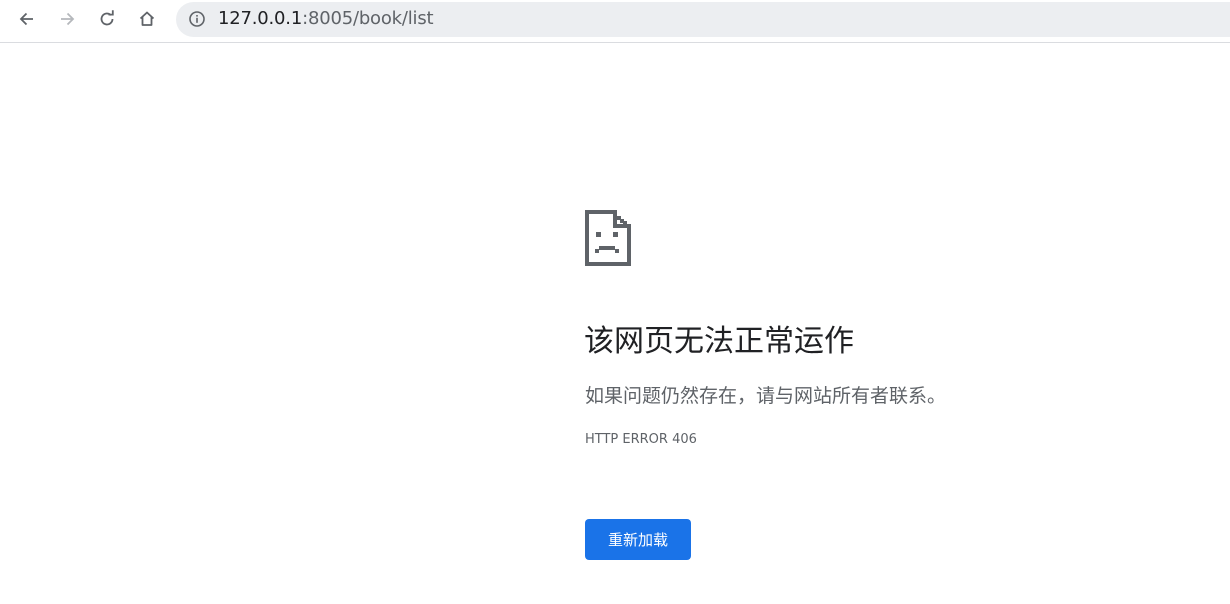  I want to click on forward-button, so click(67, 19).